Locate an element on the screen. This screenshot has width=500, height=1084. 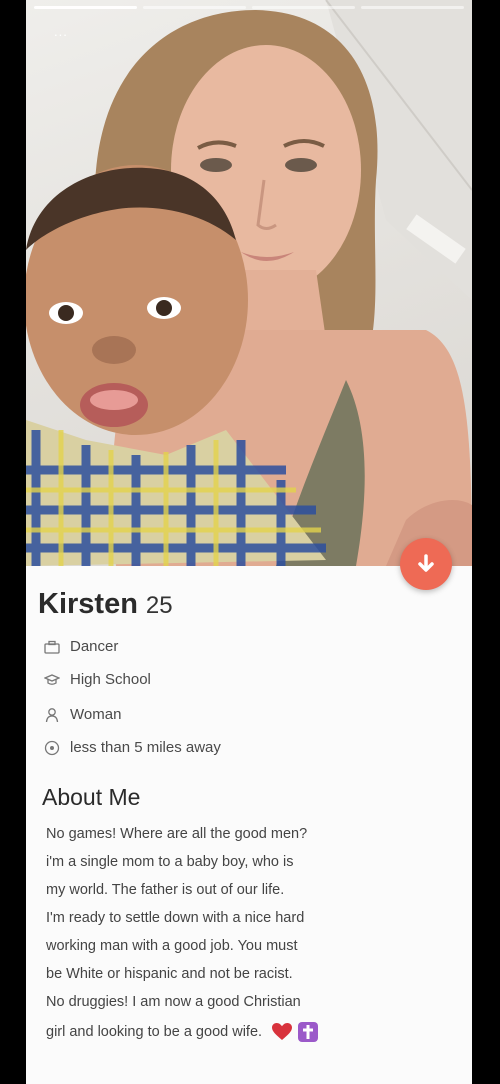
detail-distance: less than 5 miles away is located at coordinates (132, 747).